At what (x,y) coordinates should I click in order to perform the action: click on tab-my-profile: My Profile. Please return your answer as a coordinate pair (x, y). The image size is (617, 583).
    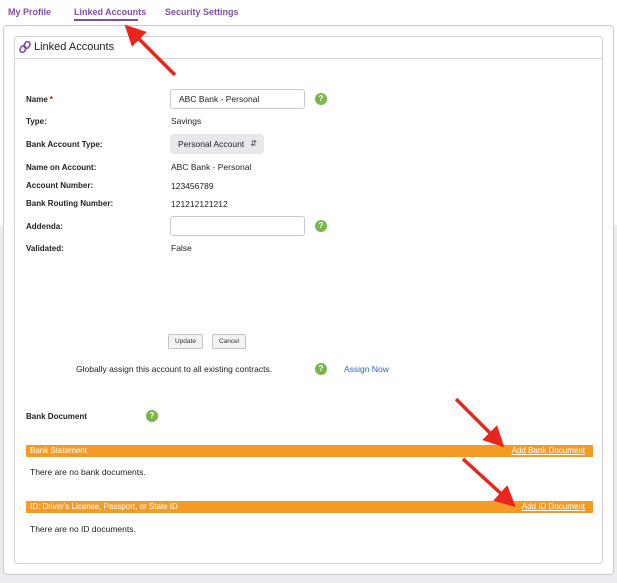
    Looking at the image, I should click on (29, 12).